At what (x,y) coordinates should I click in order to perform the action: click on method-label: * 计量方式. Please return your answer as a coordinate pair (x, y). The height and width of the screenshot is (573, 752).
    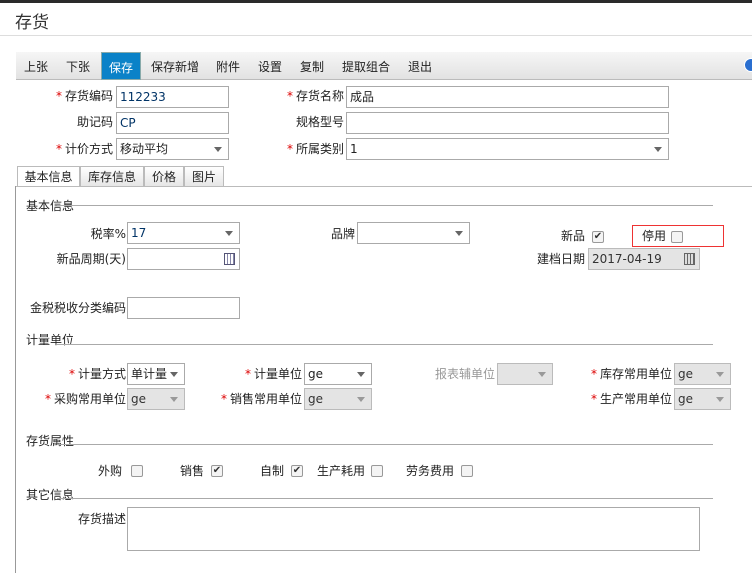
    Looking at the image, I should click on (97, 374).